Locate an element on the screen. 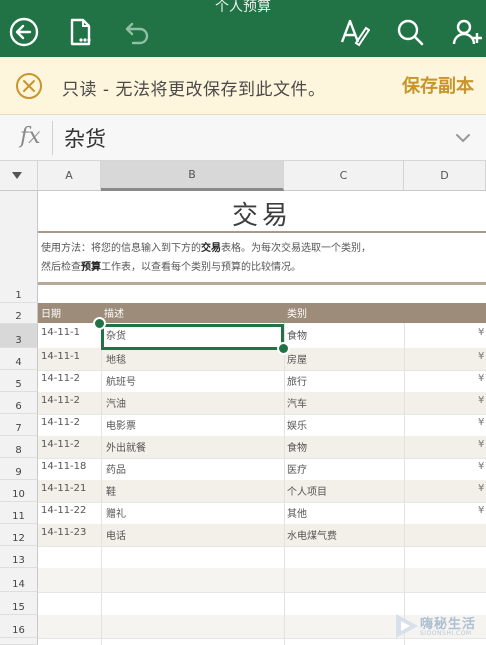 The width and height of the screenshot is (486, 645). read-only-message: 只读 - 无法将更改保存到此文件。 is located at coordinates (194, 90).